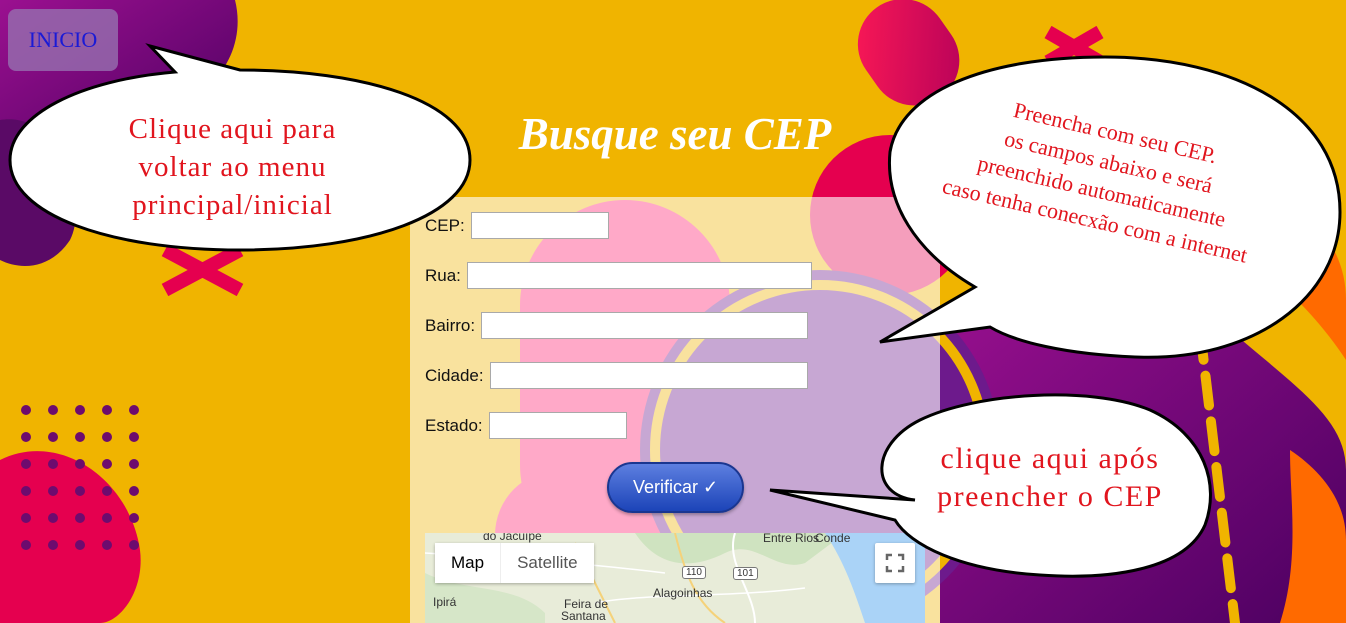  I want to click on estado-label: Estado:, so click(454, 425).